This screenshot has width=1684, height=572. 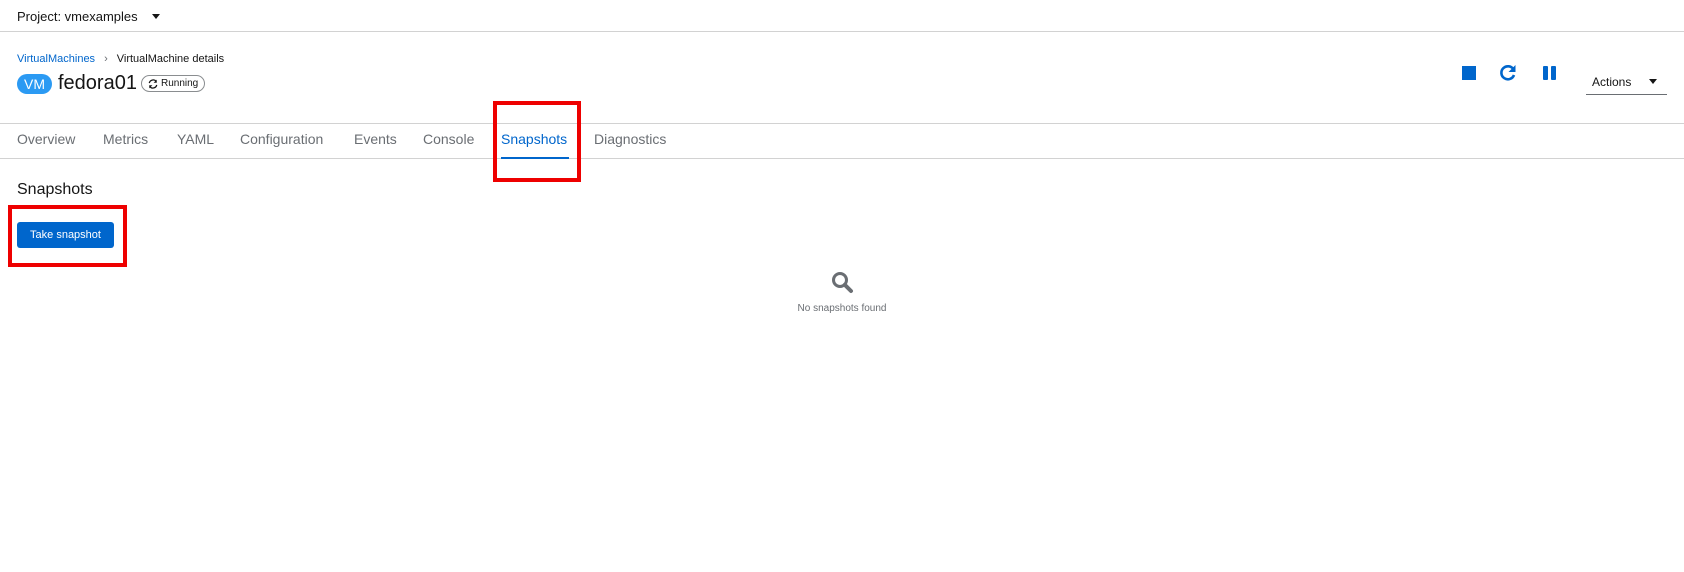 What do you see at coordinates (34, 83) in the screenshot?
I see `vm-badge: VM` at bounding box center [34, 83].